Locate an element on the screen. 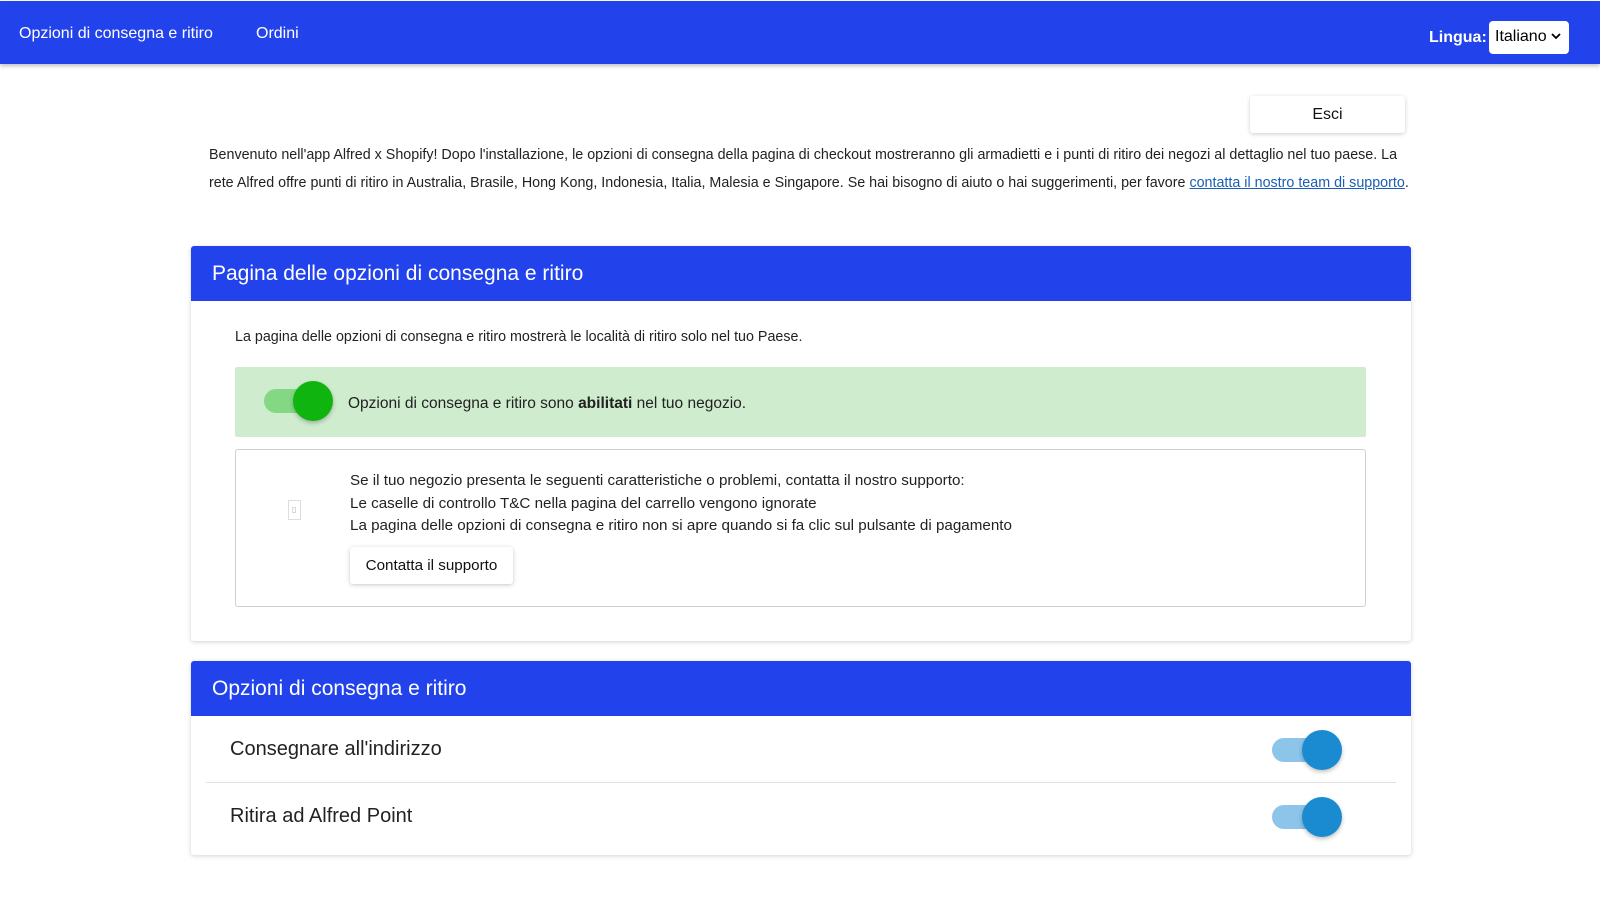  option-row-home-delivery: Consegnare all'indirizzo is located at coordinates (801, 749).